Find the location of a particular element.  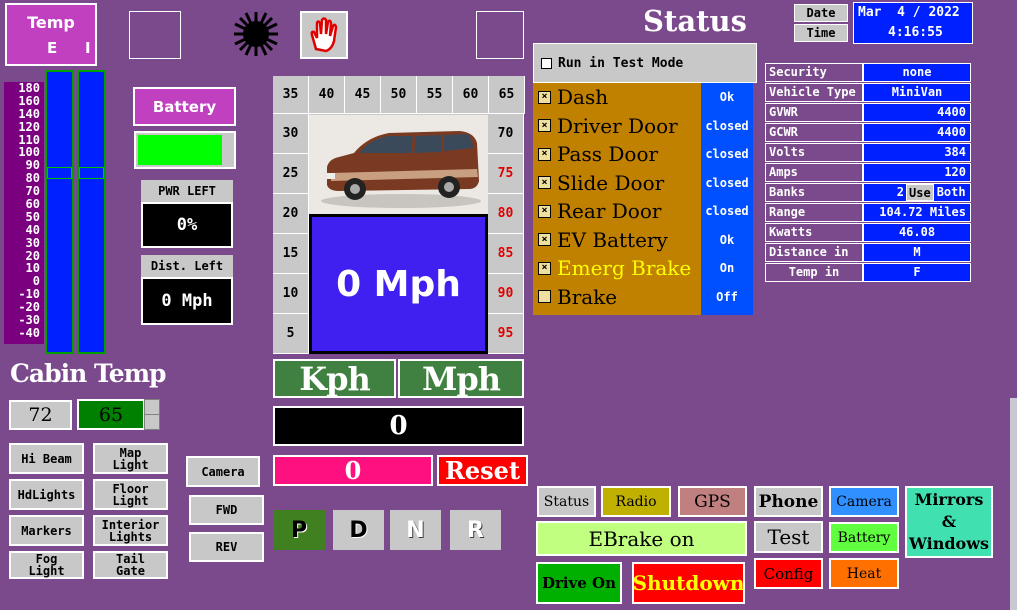

info-row-kwatts: Kwatts 46.08 is located at coordinates (869, 232).